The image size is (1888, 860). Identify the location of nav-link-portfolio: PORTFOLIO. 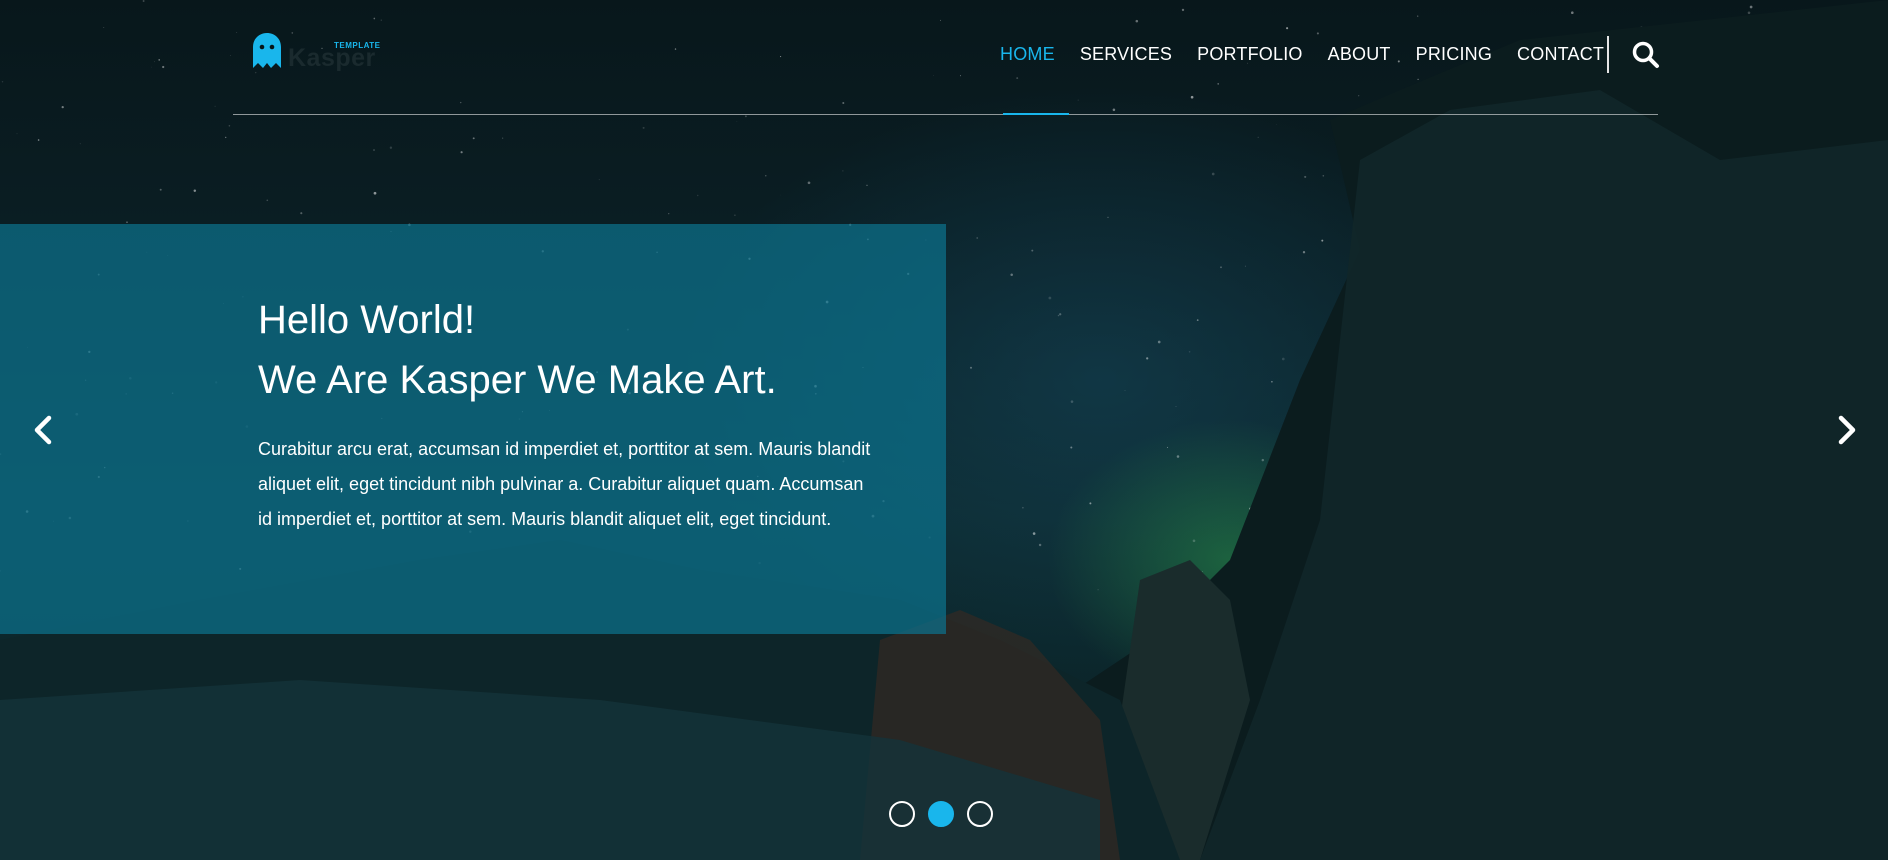
(1250, 54).